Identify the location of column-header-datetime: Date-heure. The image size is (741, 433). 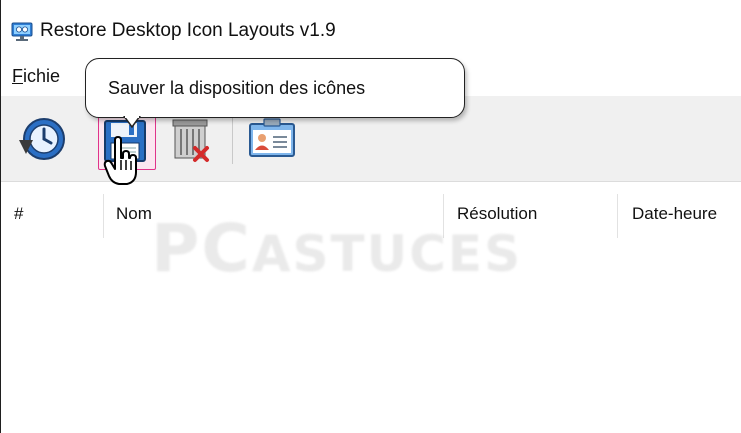
(674, 214).